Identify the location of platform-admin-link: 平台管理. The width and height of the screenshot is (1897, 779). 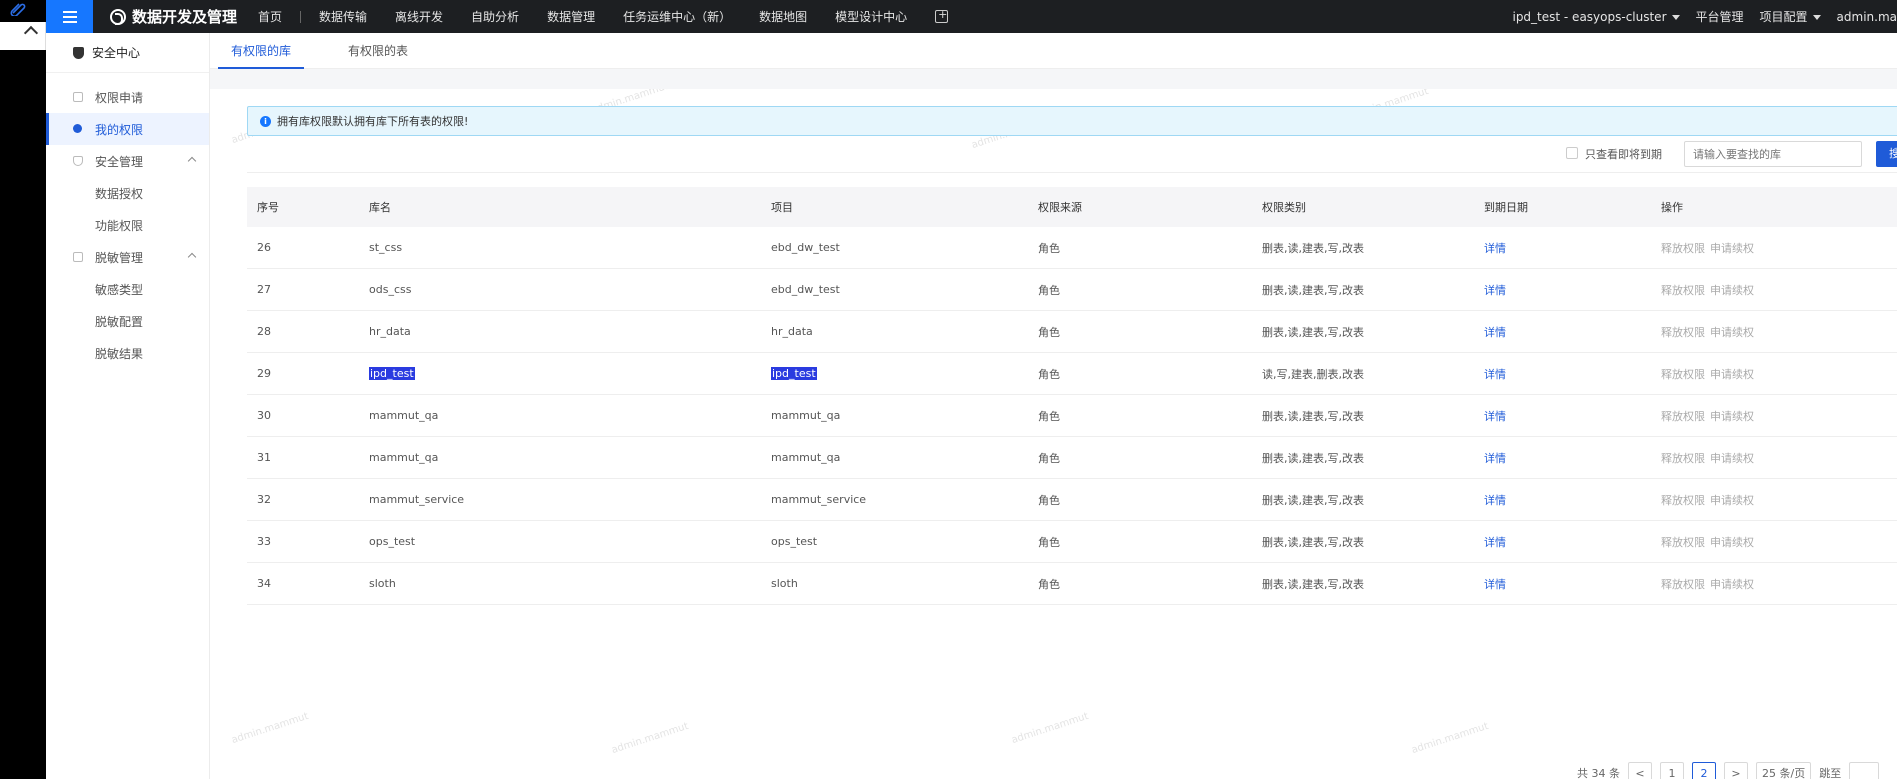
(1720, 16).